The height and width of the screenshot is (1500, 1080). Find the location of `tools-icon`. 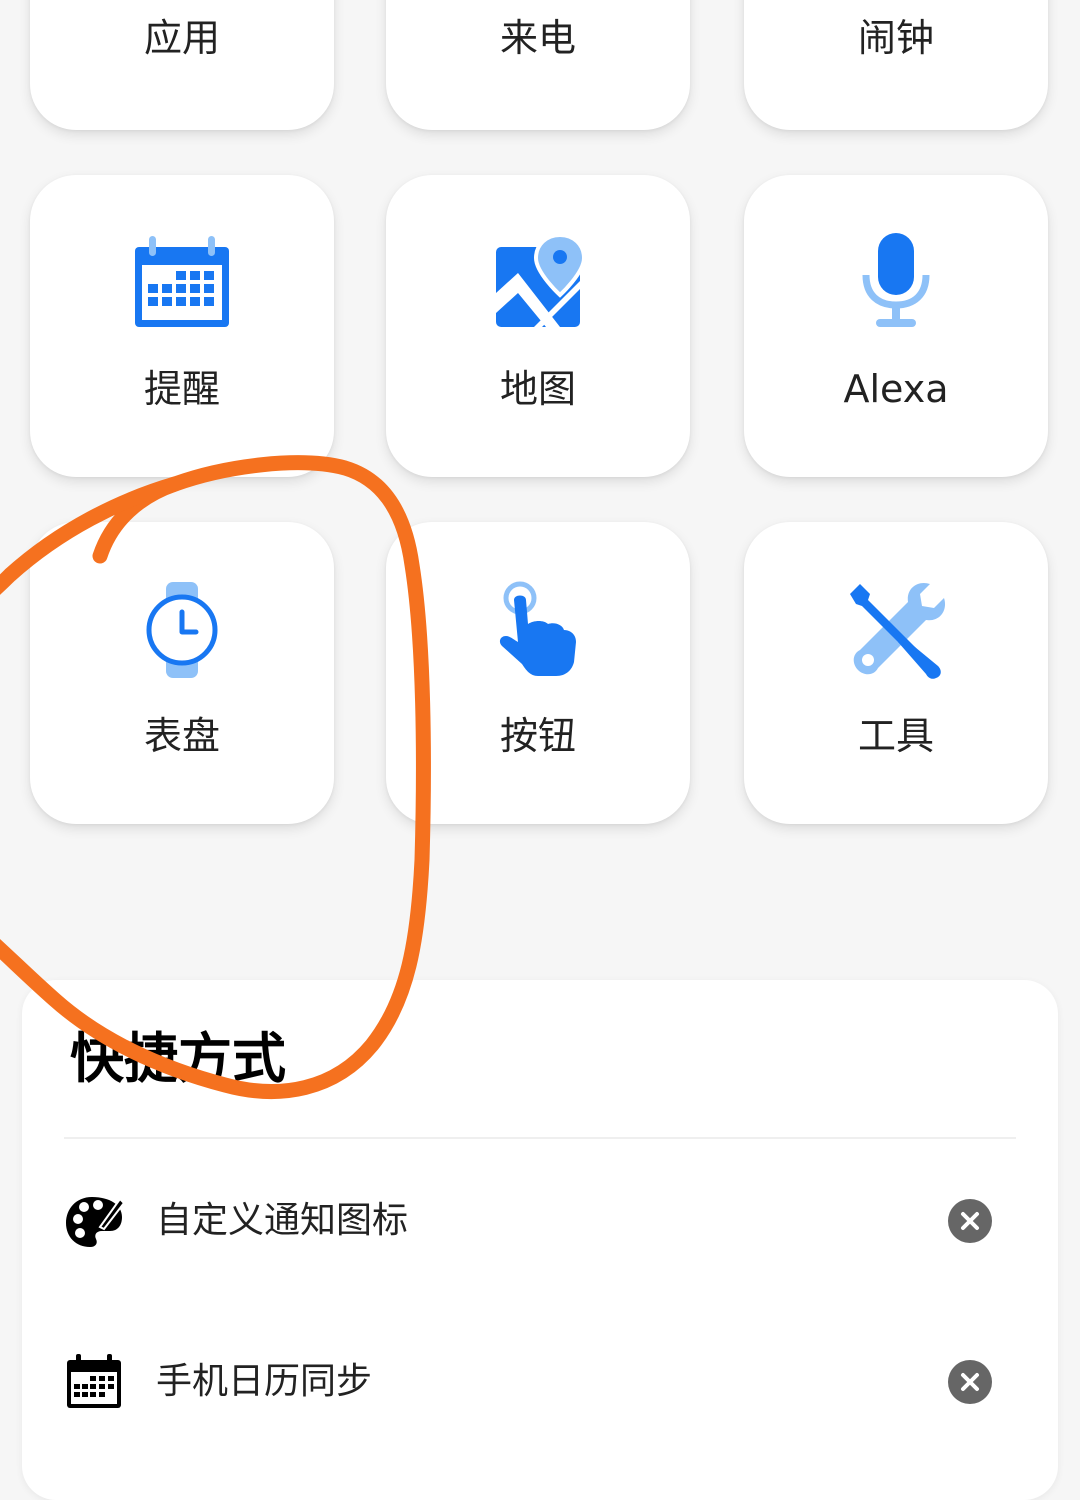

tools-icon is located at coordinates (896, 630).